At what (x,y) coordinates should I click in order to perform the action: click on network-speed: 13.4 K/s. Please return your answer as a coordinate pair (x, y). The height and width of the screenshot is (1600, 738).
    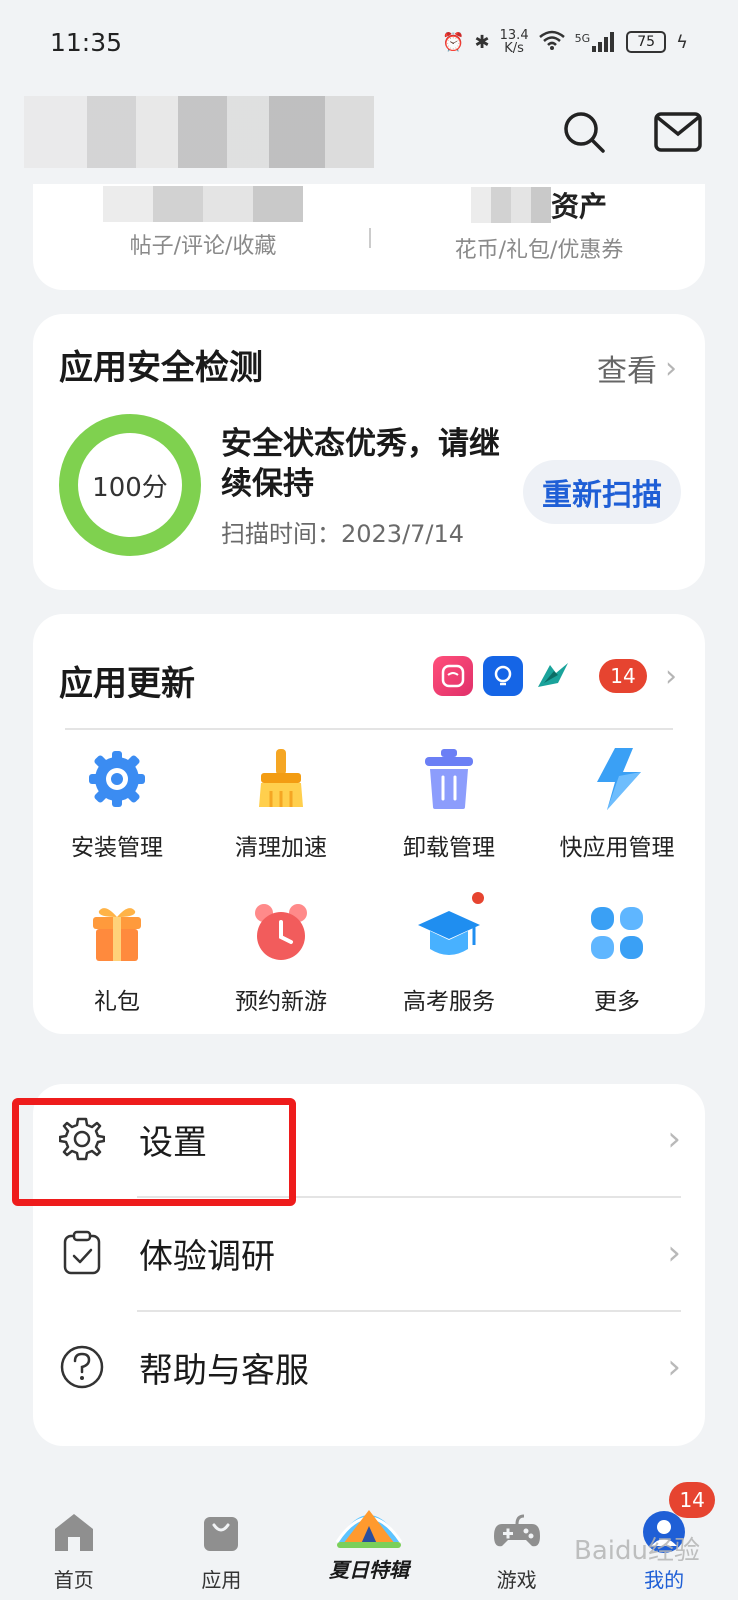
    Looking at the image, I should click on (514, 42).